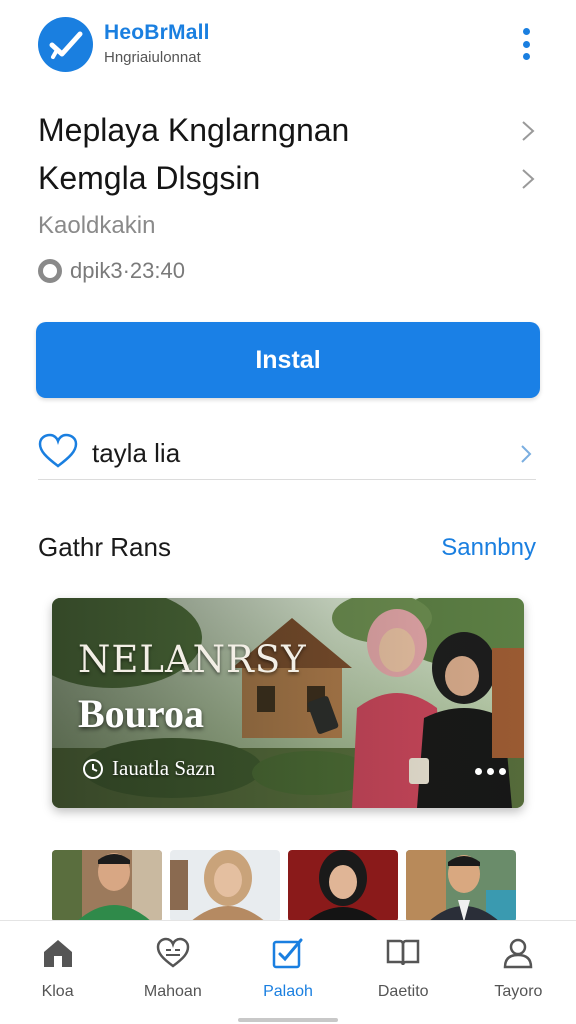 This screenshot has height=1024, width=576. I want to click on featured-meta-text: Iauatla Sazn, so click(164, 768).